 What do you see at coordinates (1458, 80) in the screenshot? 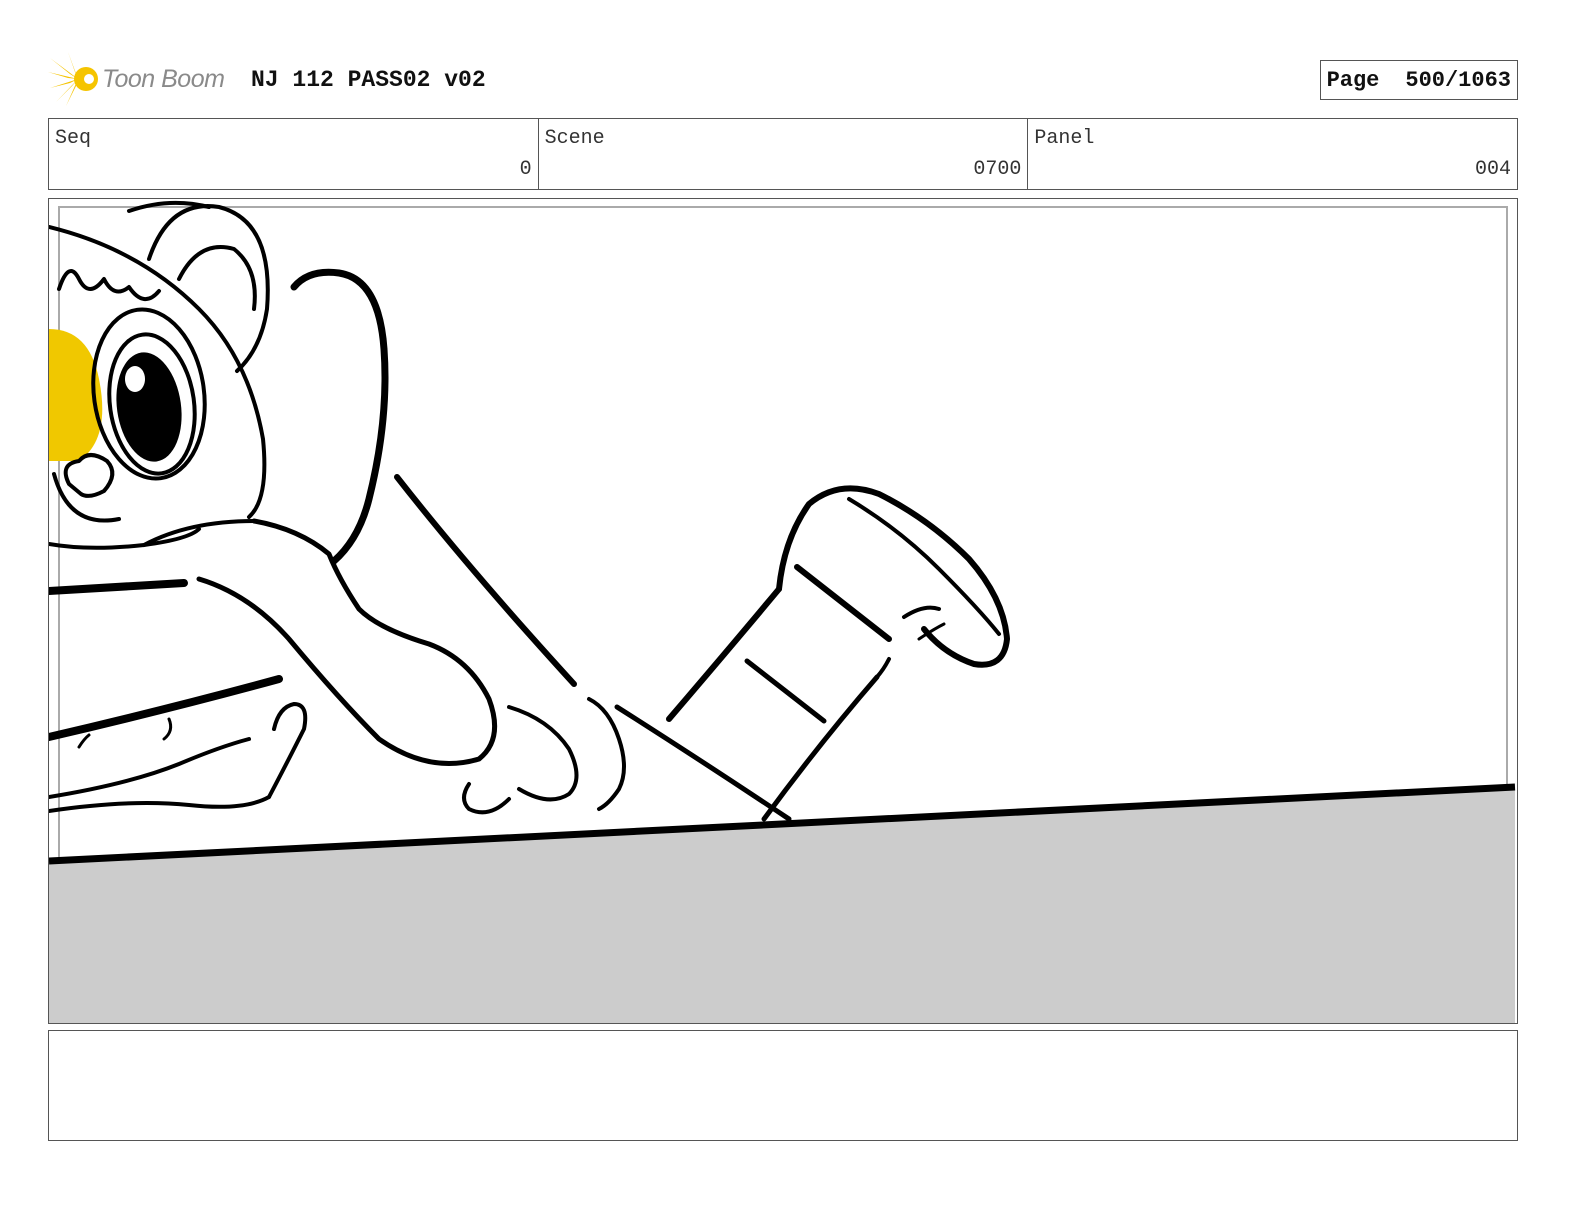
I see `page-number: 500/1063` at bounding box center [1458, 80].